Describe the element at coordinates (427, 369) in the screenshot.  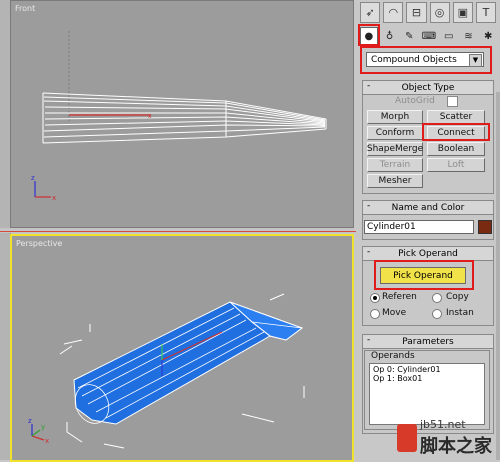
I see `list-item: Op 0: Cylinder01` at that location.